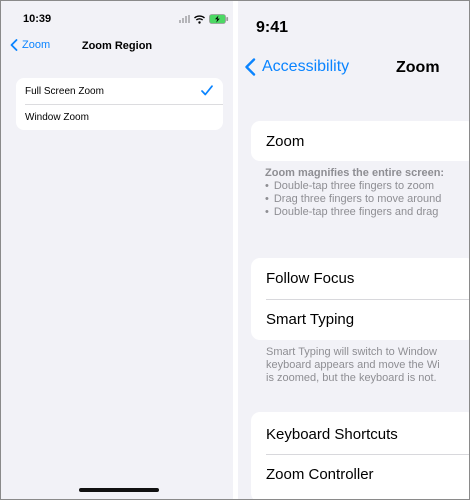 This screenshot has height=500, width=470. Describe the element at coordinates (119, 91) in the screenshot. I see `option-full-screen-zoom: Full Screen Zoom` at that location.